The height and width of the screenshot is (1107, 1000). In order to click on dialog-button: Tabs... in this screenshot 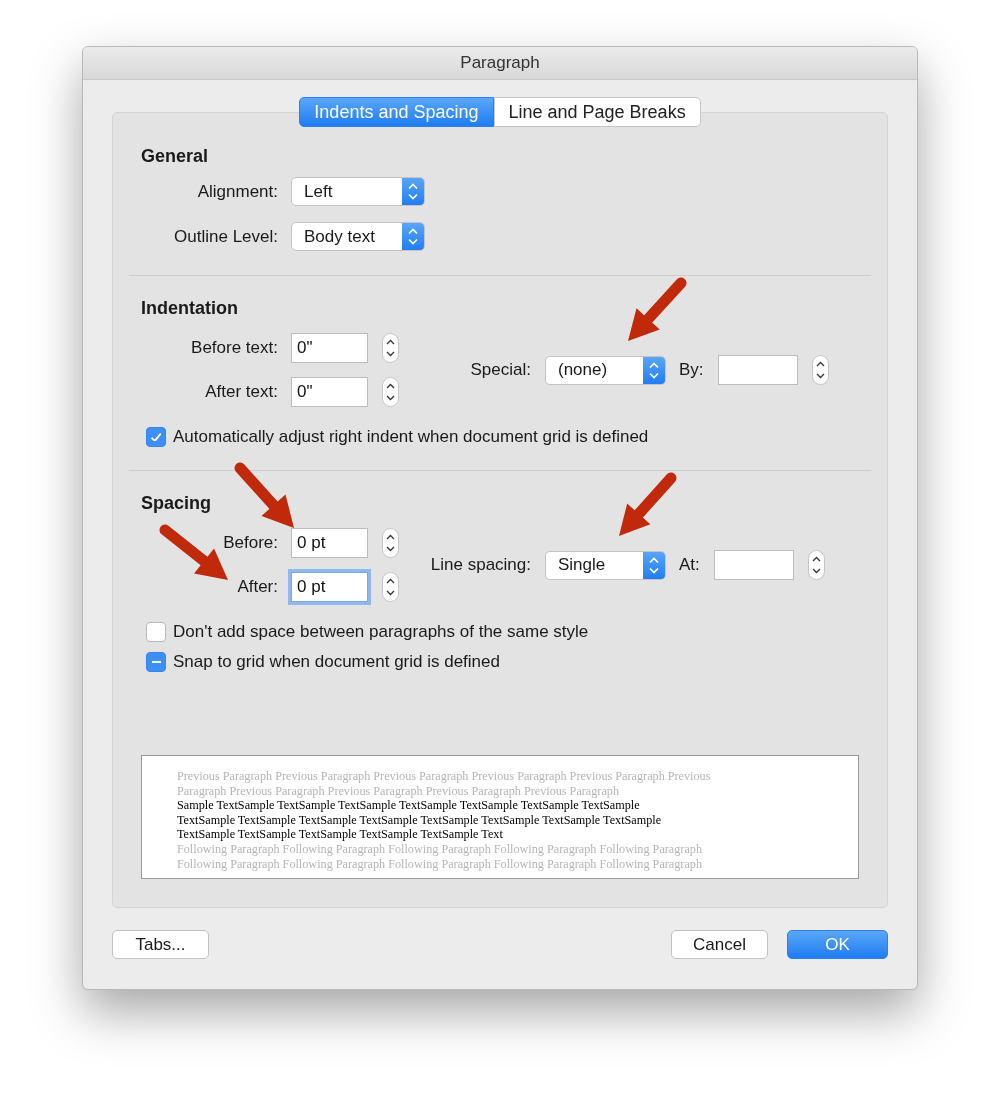, I will do `click(160, 944)`.